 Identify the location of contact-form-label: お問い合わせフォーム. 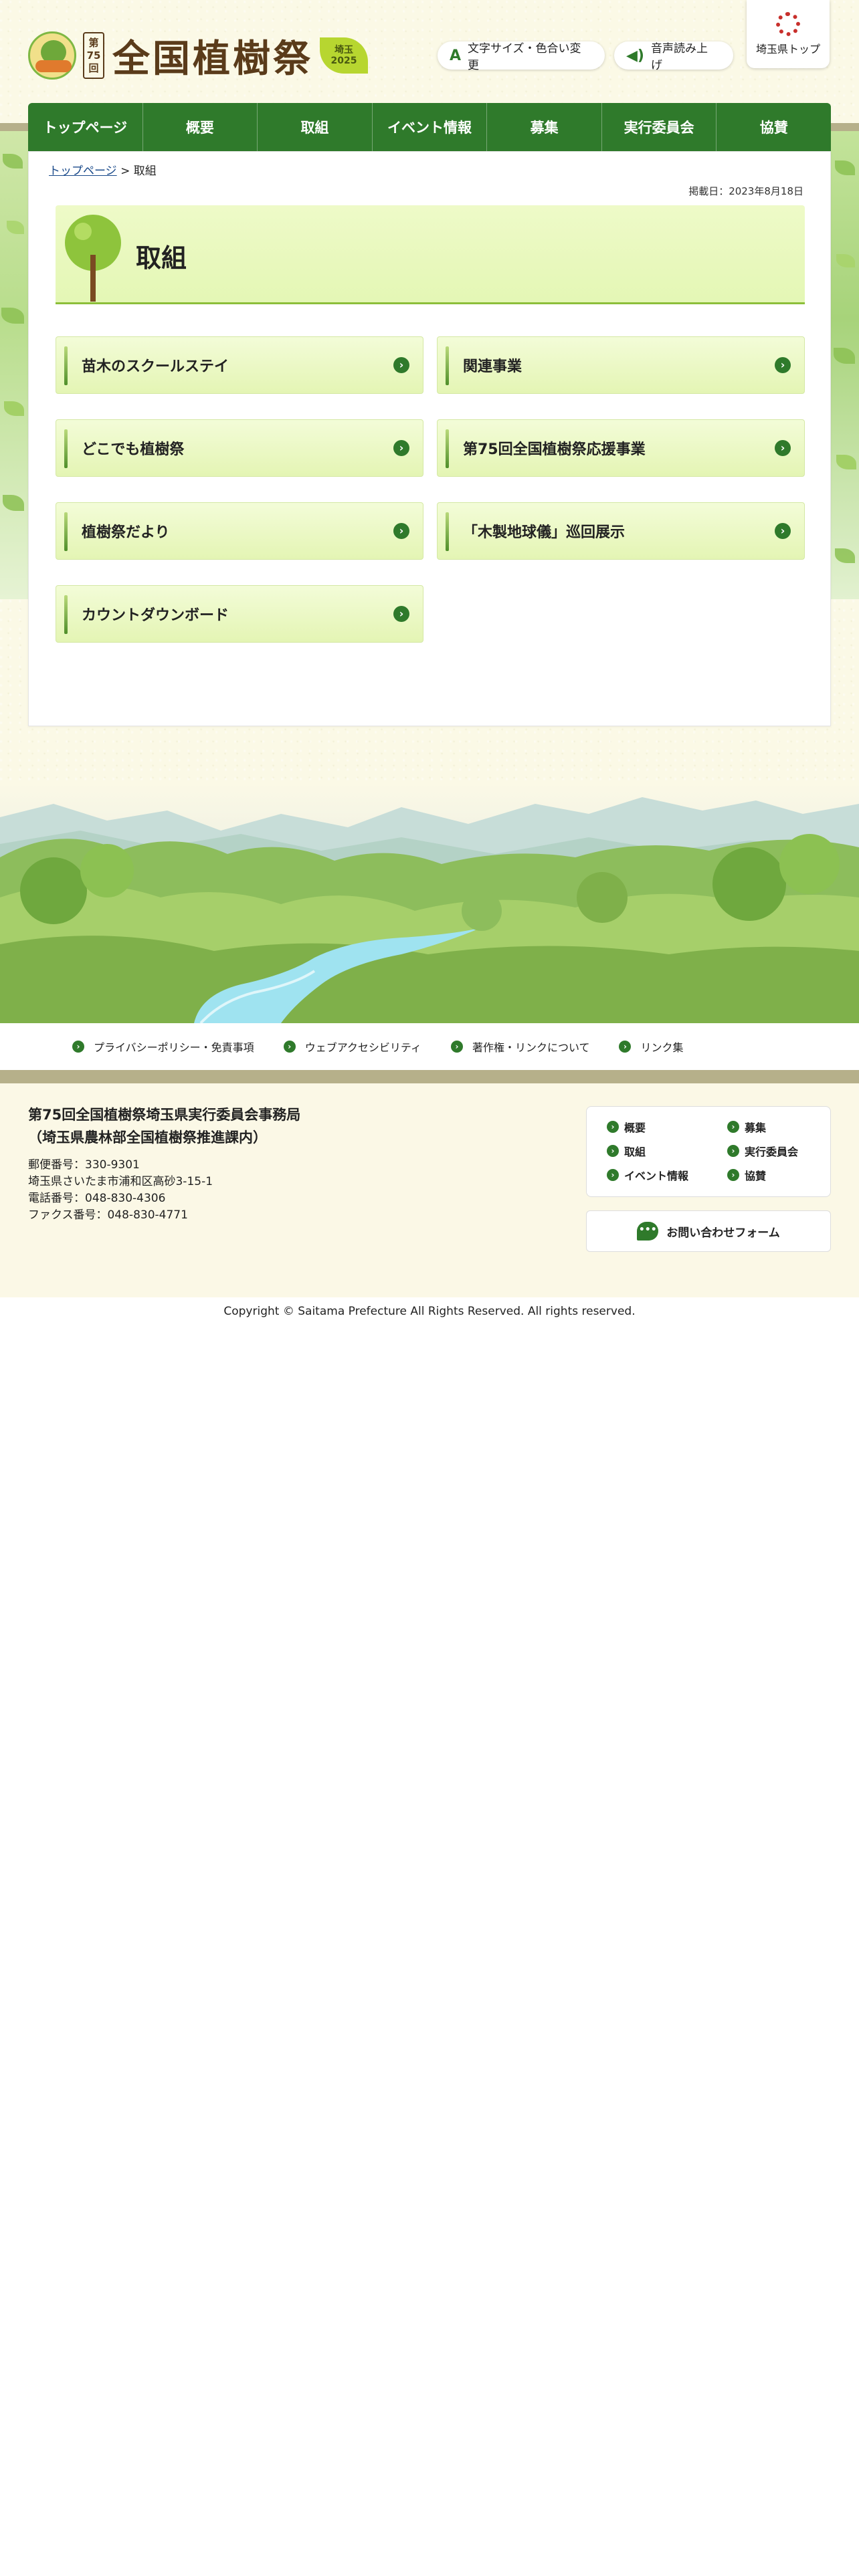
(723, 1233).